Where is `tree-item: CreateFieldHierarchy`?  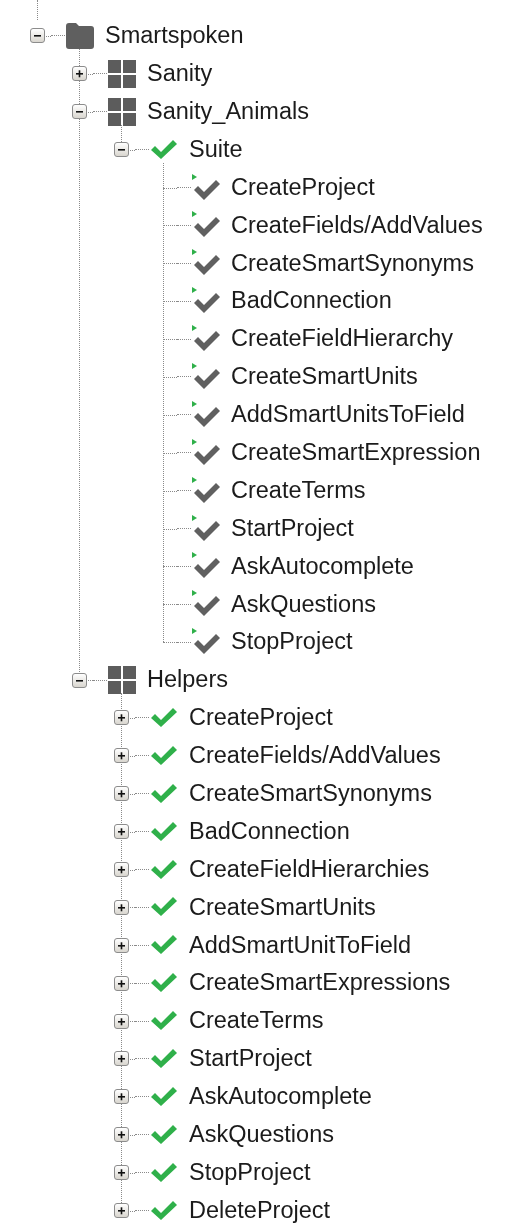
tree-item: CreateFieldHierarchy is located at coordinates (342, 339).